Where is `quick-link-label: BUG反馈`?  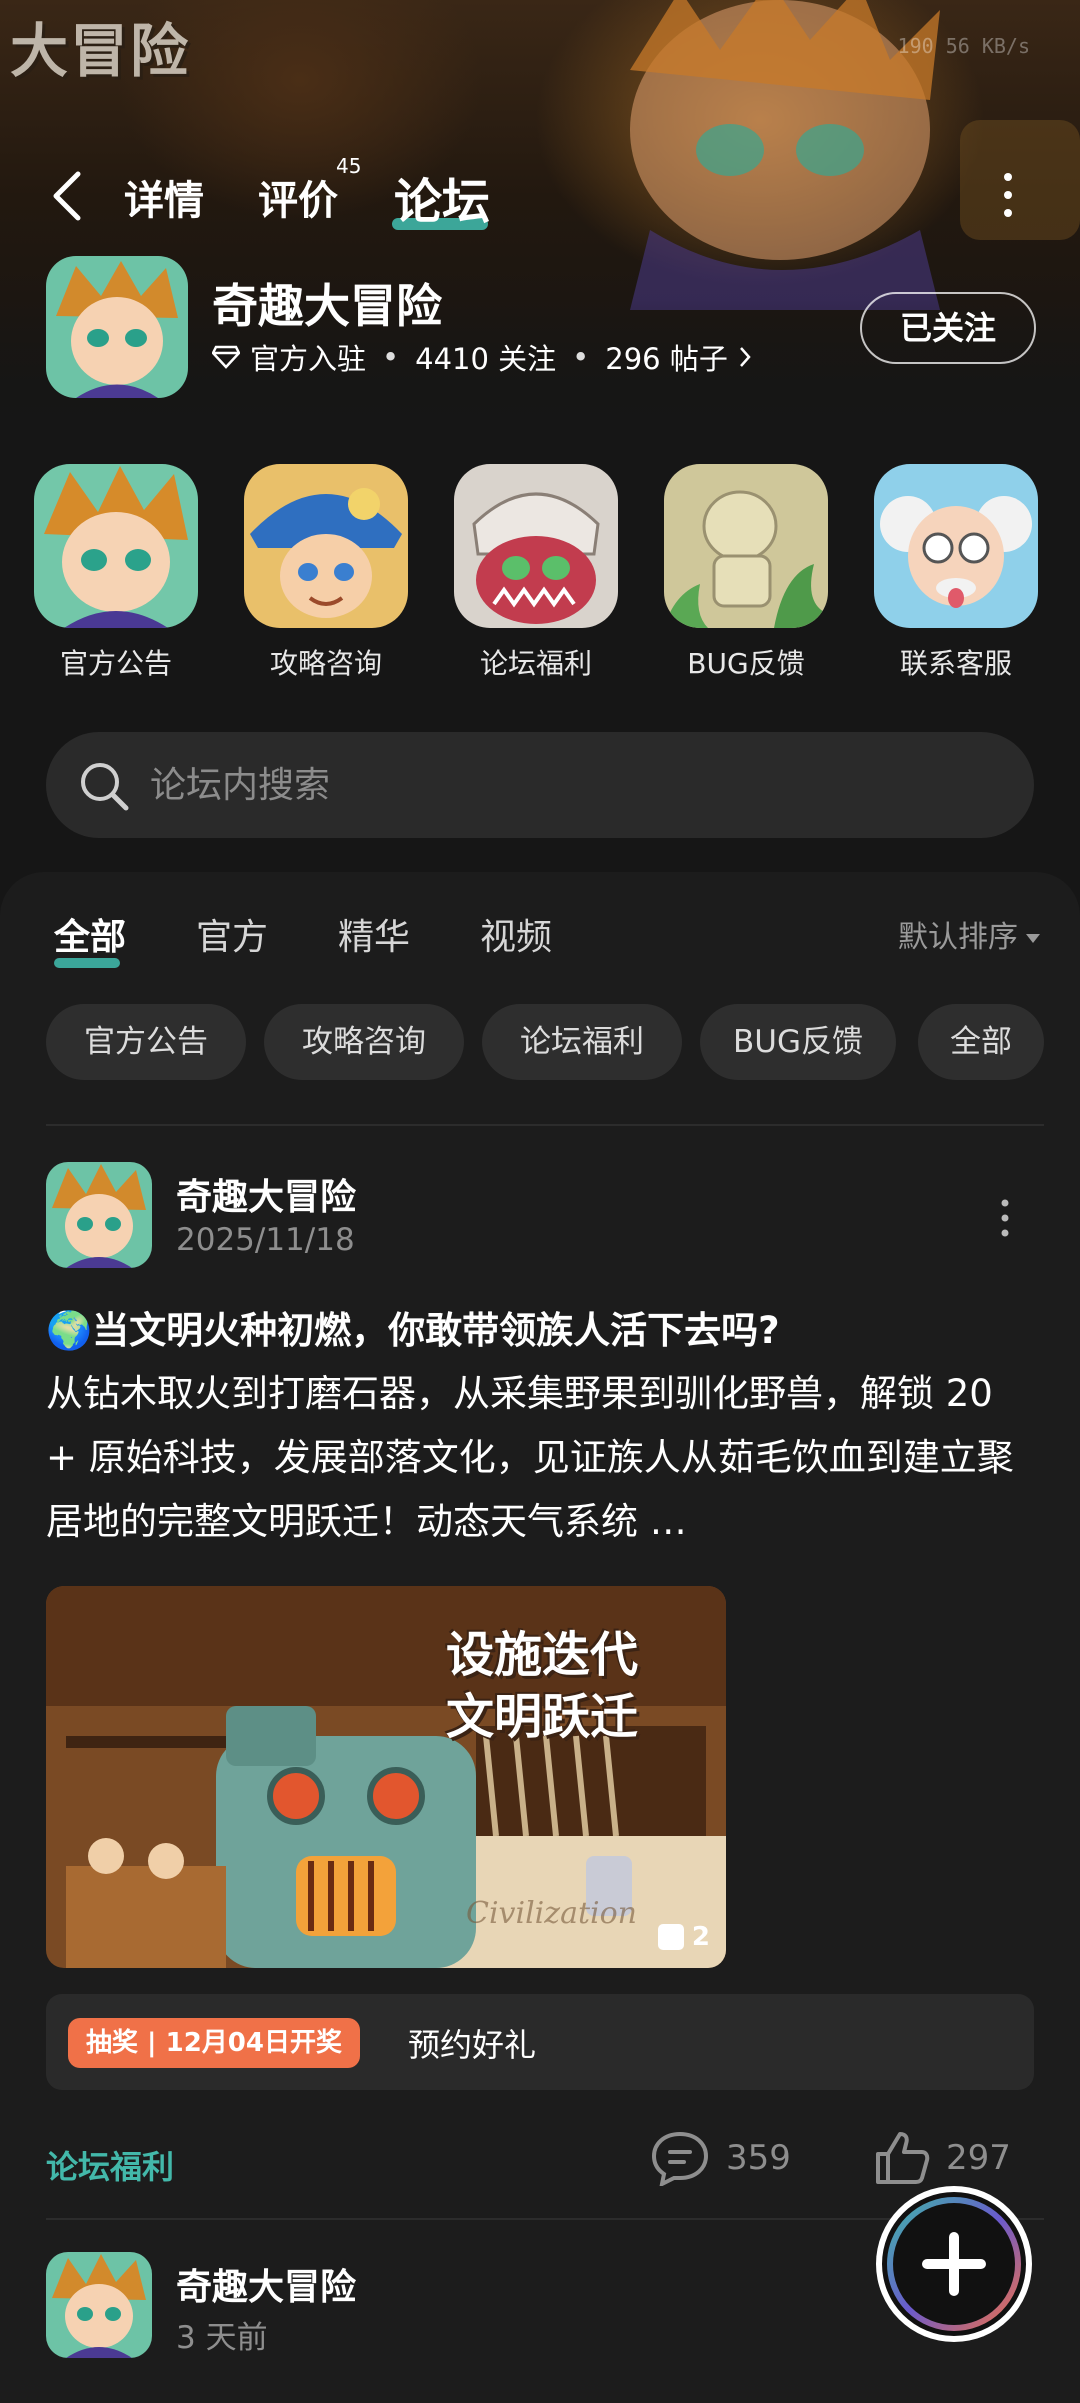 quick-link-label: BUG反馈 is located at coordinates (746, 663).